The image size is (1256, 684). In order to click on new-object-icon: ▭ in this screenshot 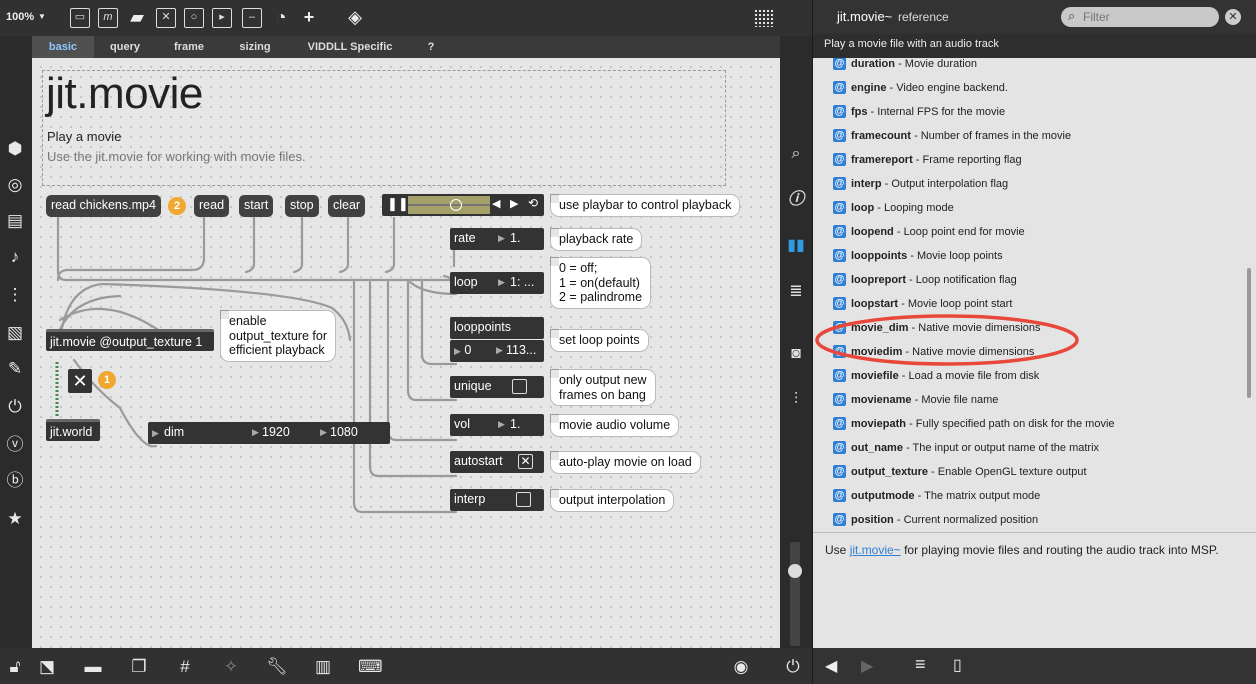, I will do `click(80, 18)`.